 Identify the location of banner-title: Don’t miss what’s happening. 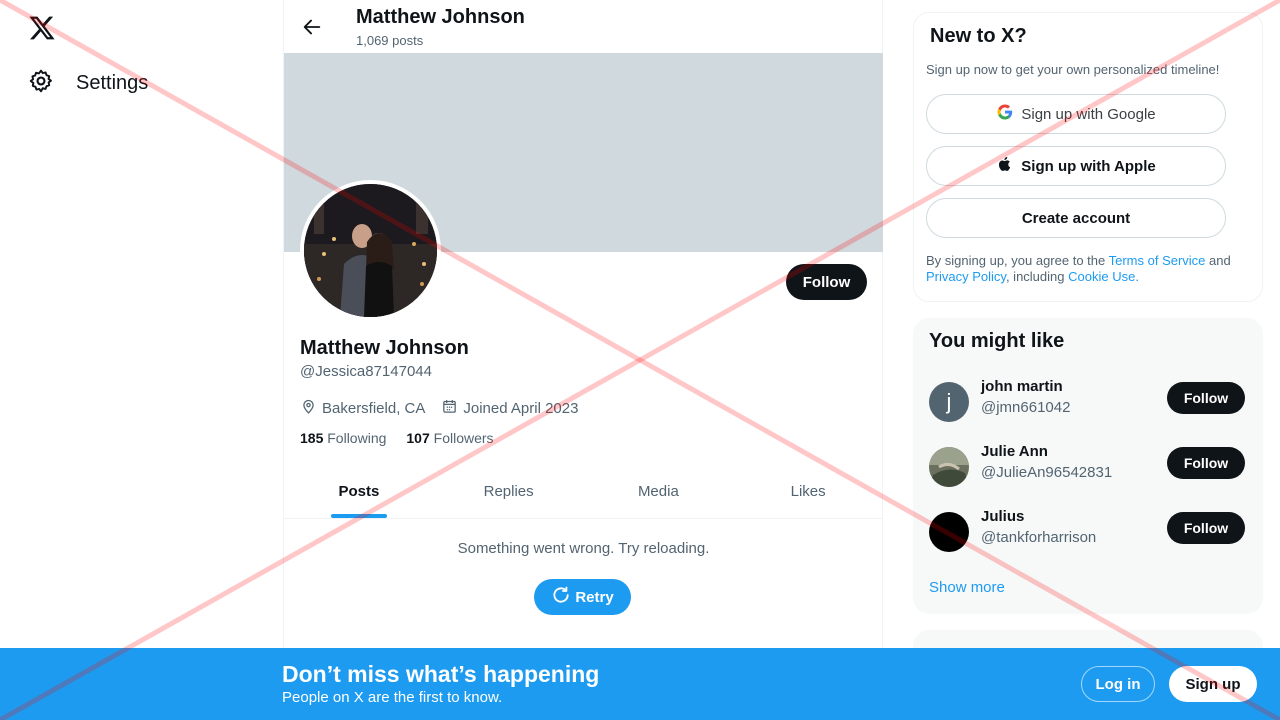
(441, 674).